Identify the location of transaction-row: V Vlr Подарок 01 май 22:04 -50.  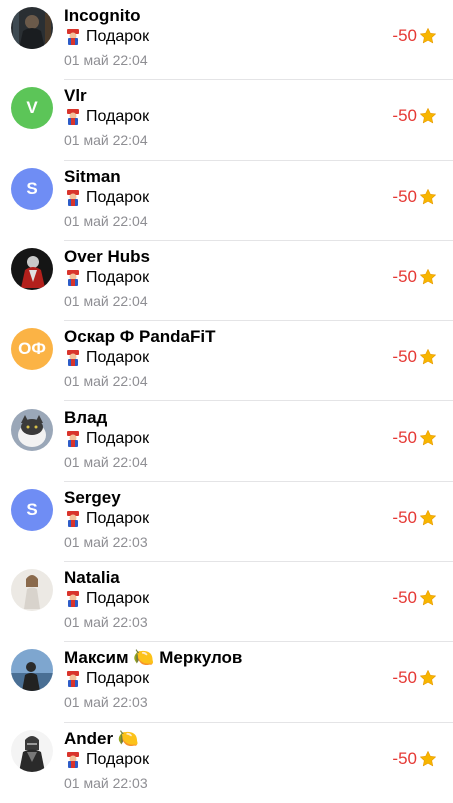
(226, 120).